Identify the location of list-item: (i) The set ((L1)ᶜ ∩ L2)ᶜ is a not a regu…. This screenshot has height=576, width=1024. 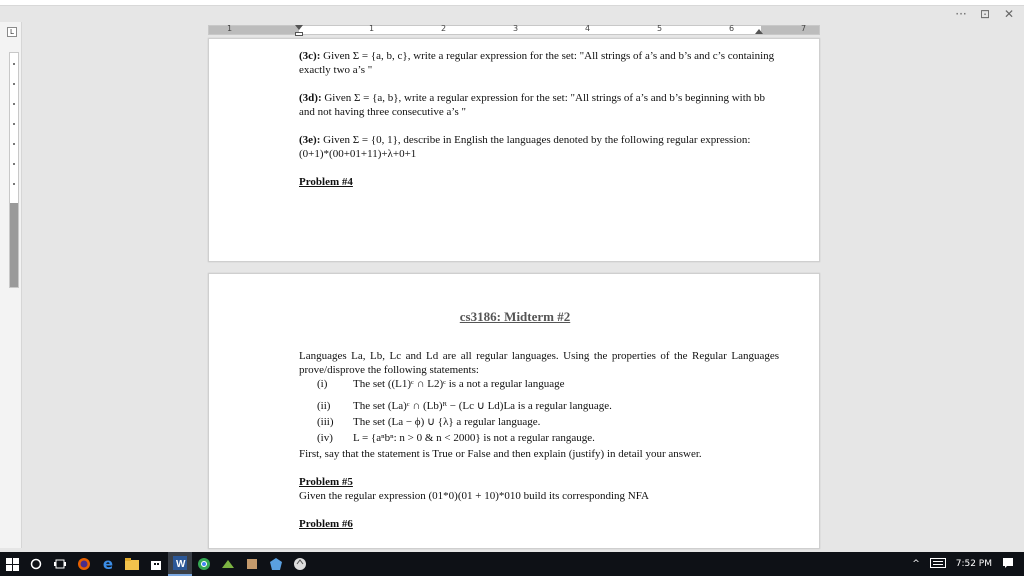
(539, 384).